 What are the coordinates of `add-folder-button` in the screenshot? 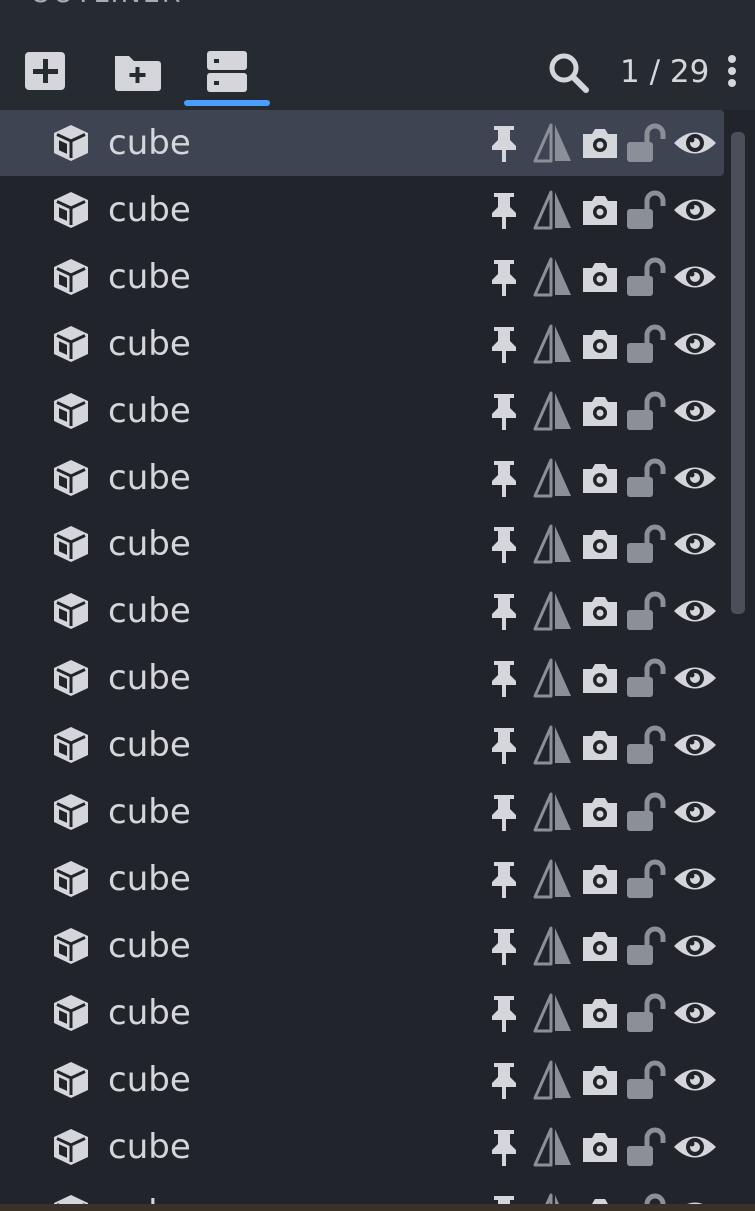 It's located at (137, 71).